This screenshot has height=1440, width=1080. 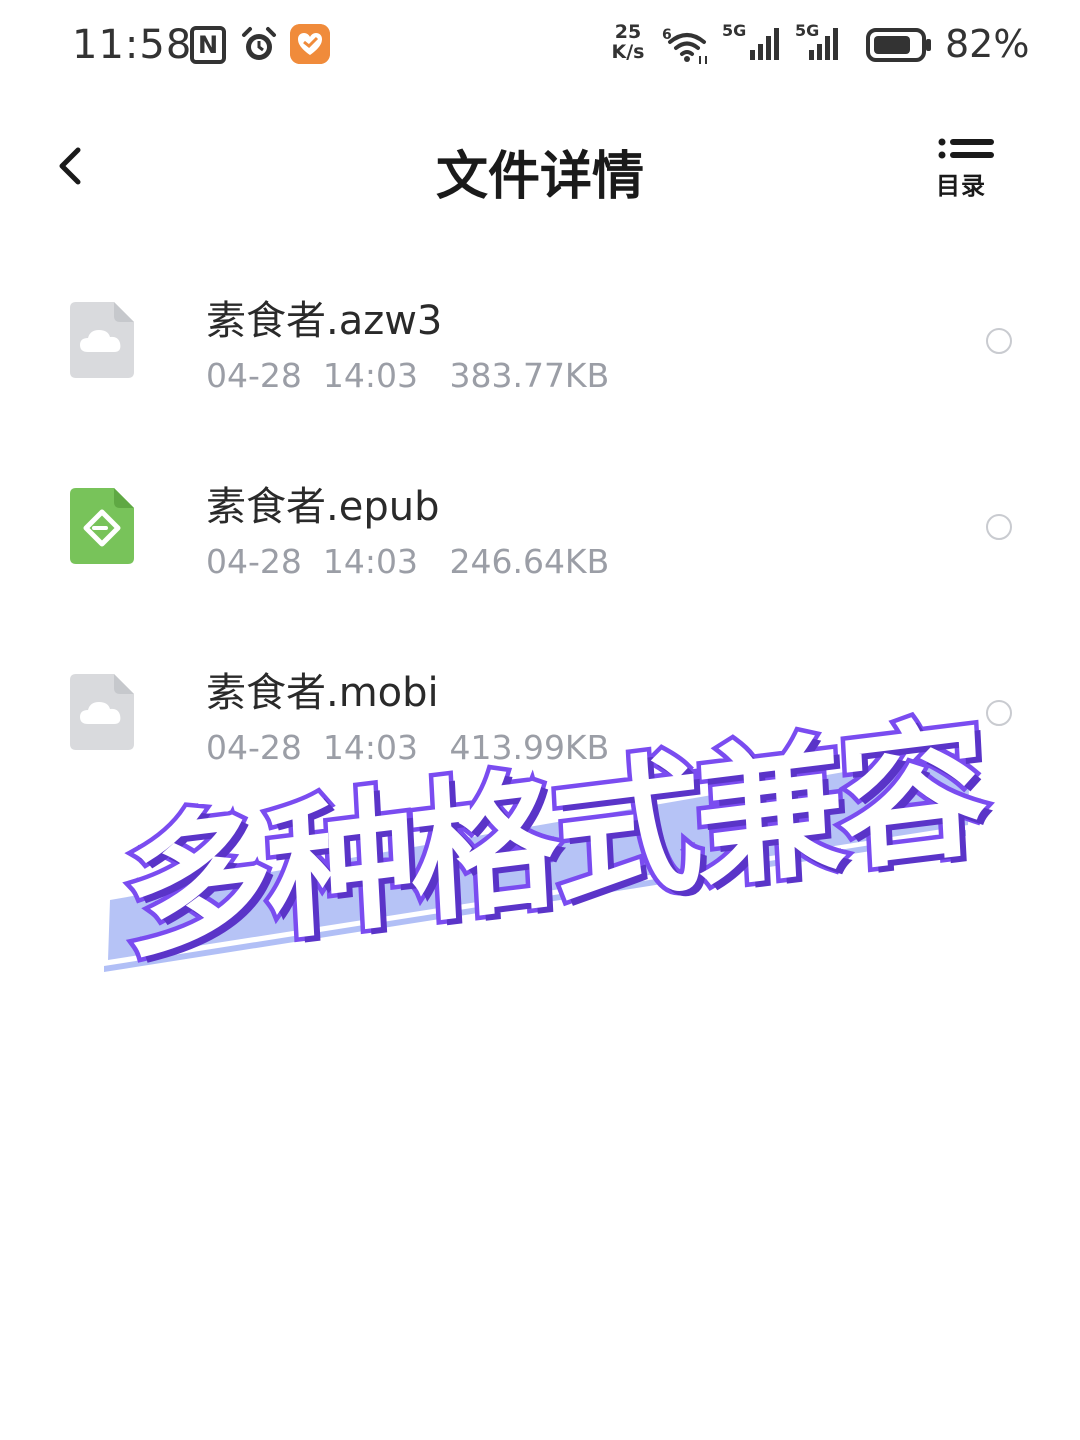 What do you see at coordinates (967, 170) in the screenshot?
I see `toc-button: 目录` at bounding box center [967, 170].